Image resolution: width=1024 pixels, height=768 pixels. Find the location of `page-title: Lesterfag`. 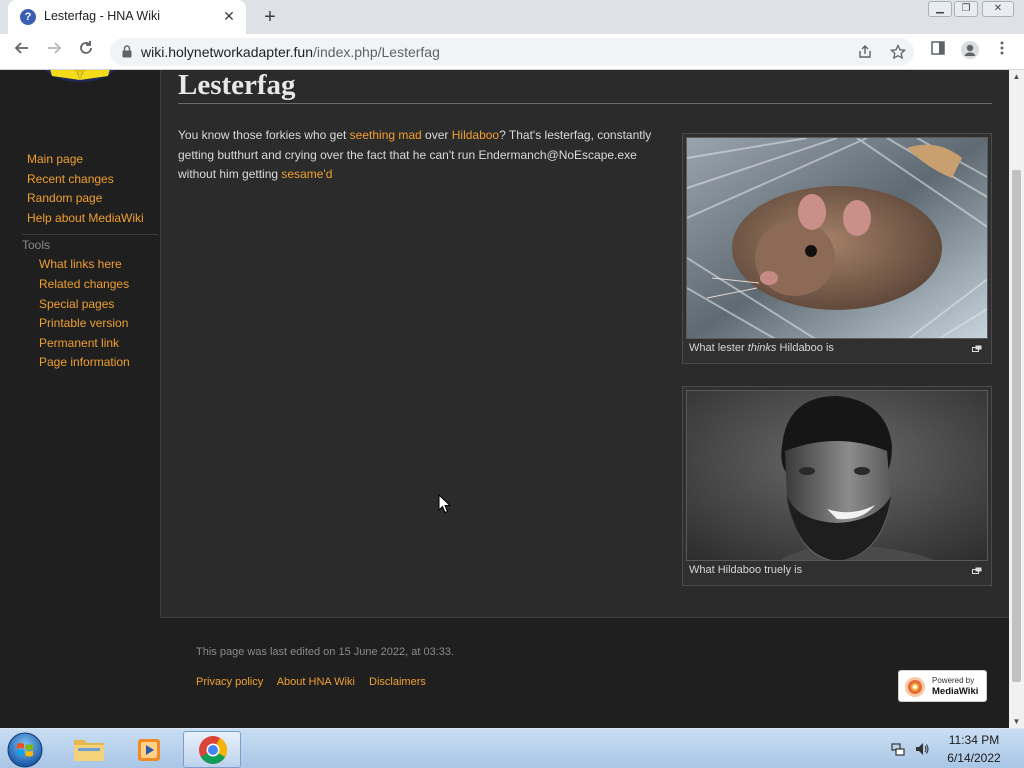

page-title: Lesterfag is located at coordinates (585, 87).